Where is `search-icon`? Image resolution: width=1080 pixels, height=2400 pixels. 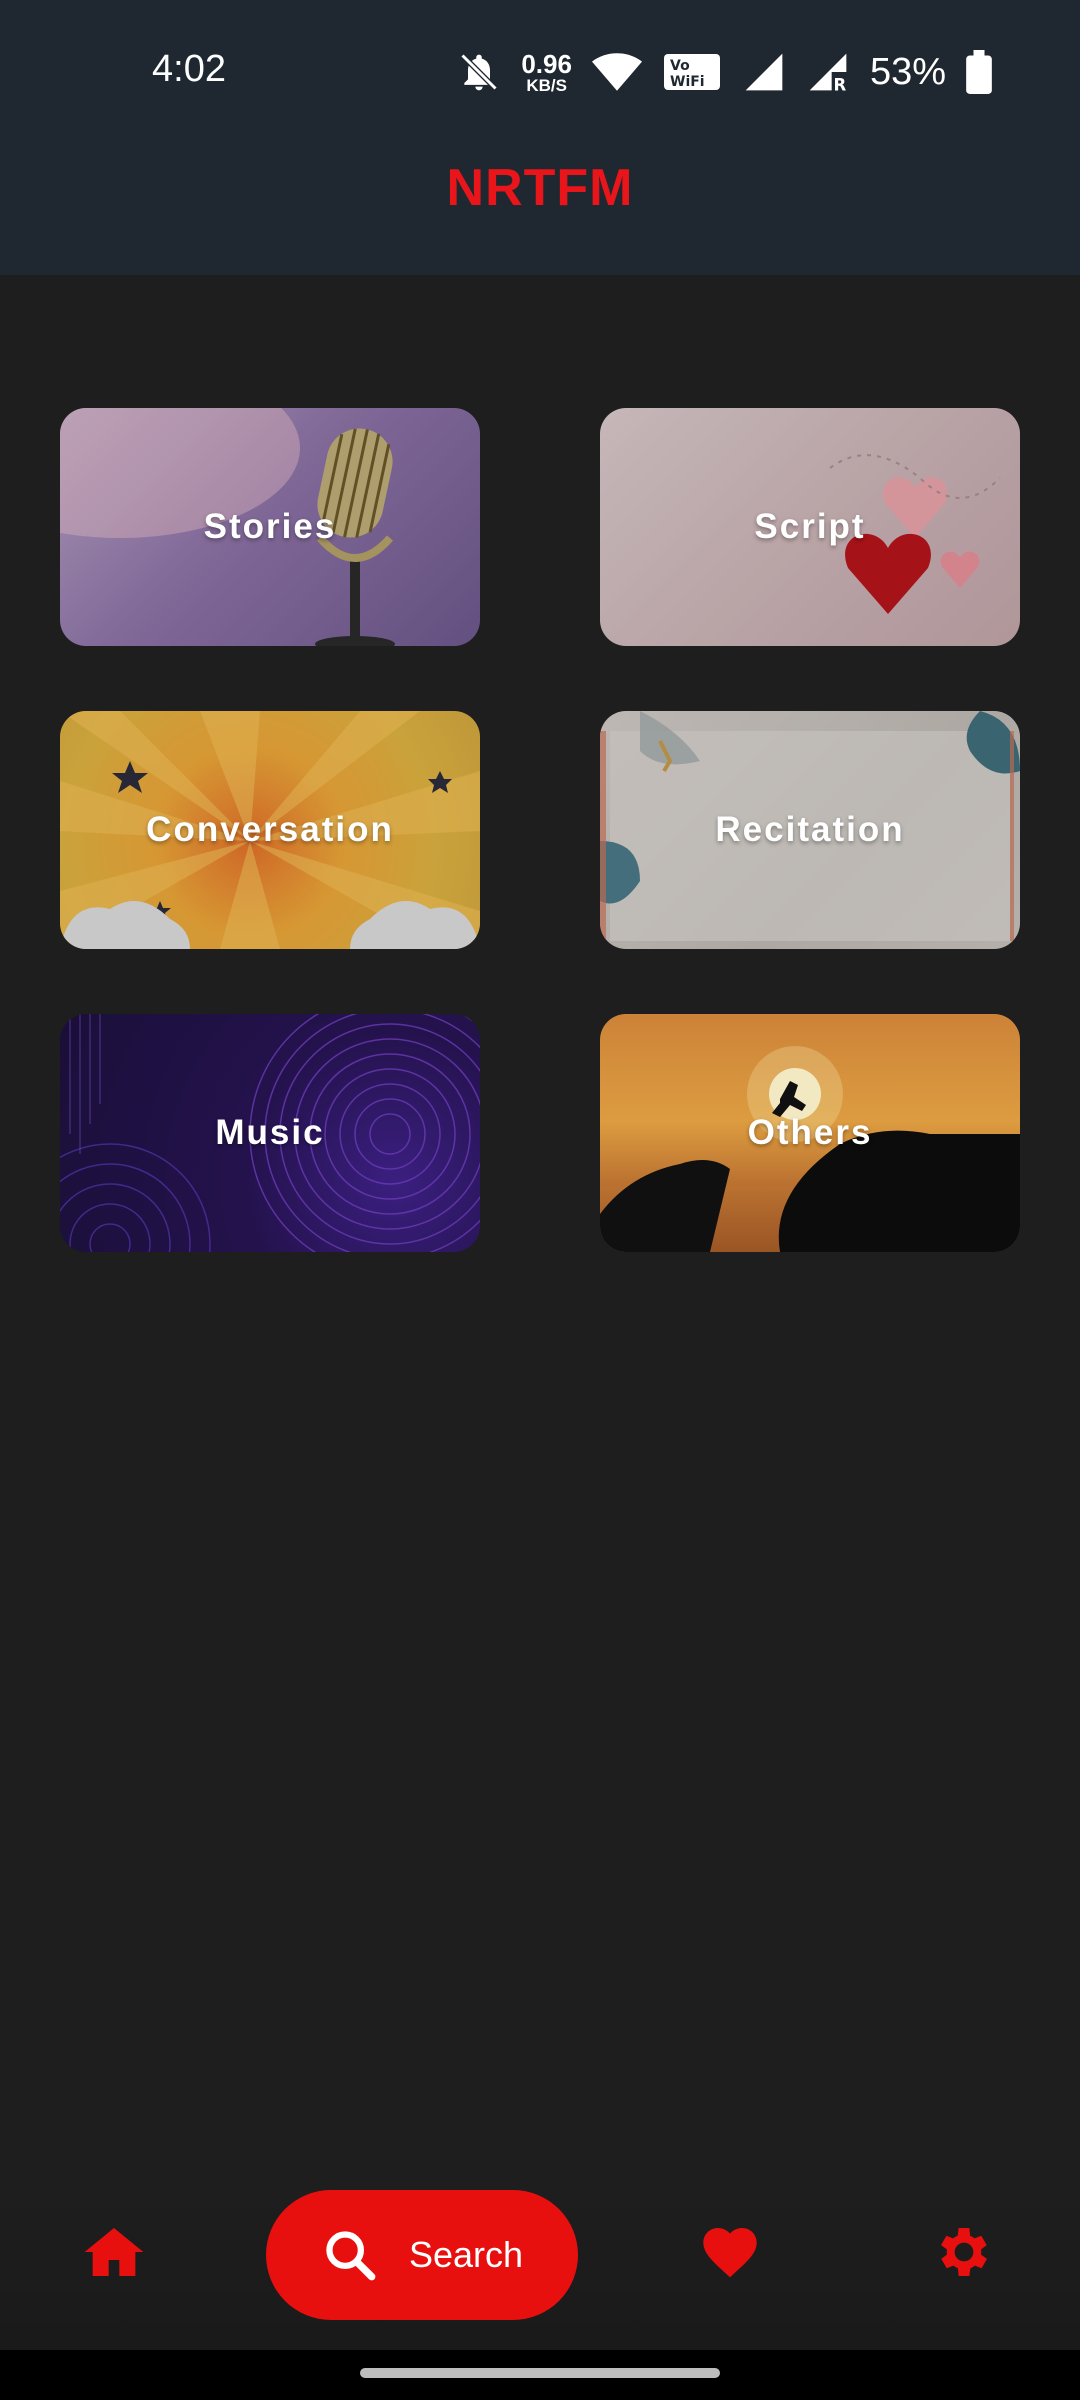 search-icon is located at coordinates (351, 2256).